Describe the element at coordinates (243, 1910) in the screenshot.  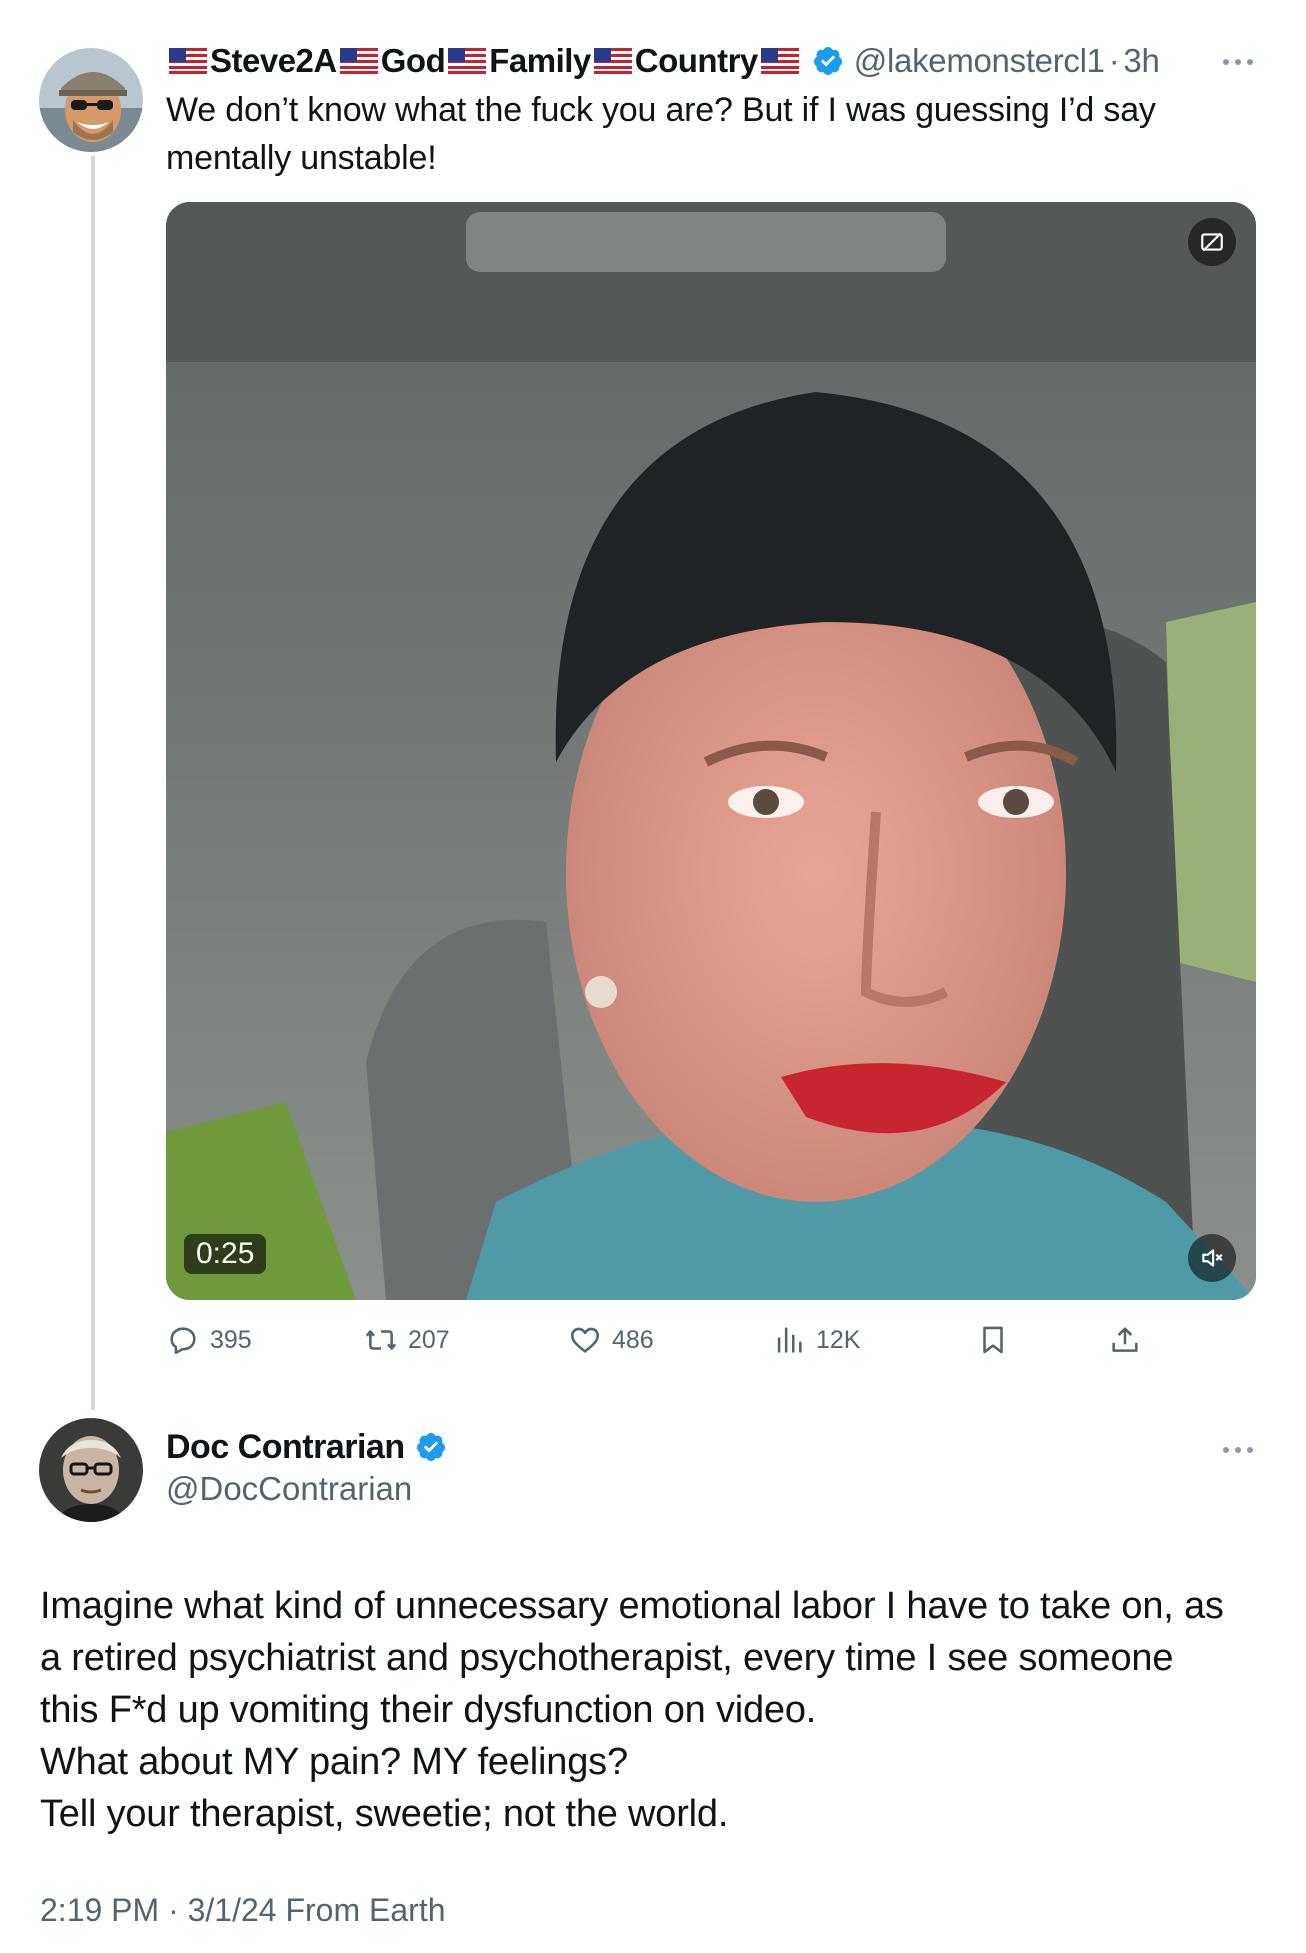
I see `tweet2-timestamp: 2:19 PM · 3/1/24 From Earth` at that location.